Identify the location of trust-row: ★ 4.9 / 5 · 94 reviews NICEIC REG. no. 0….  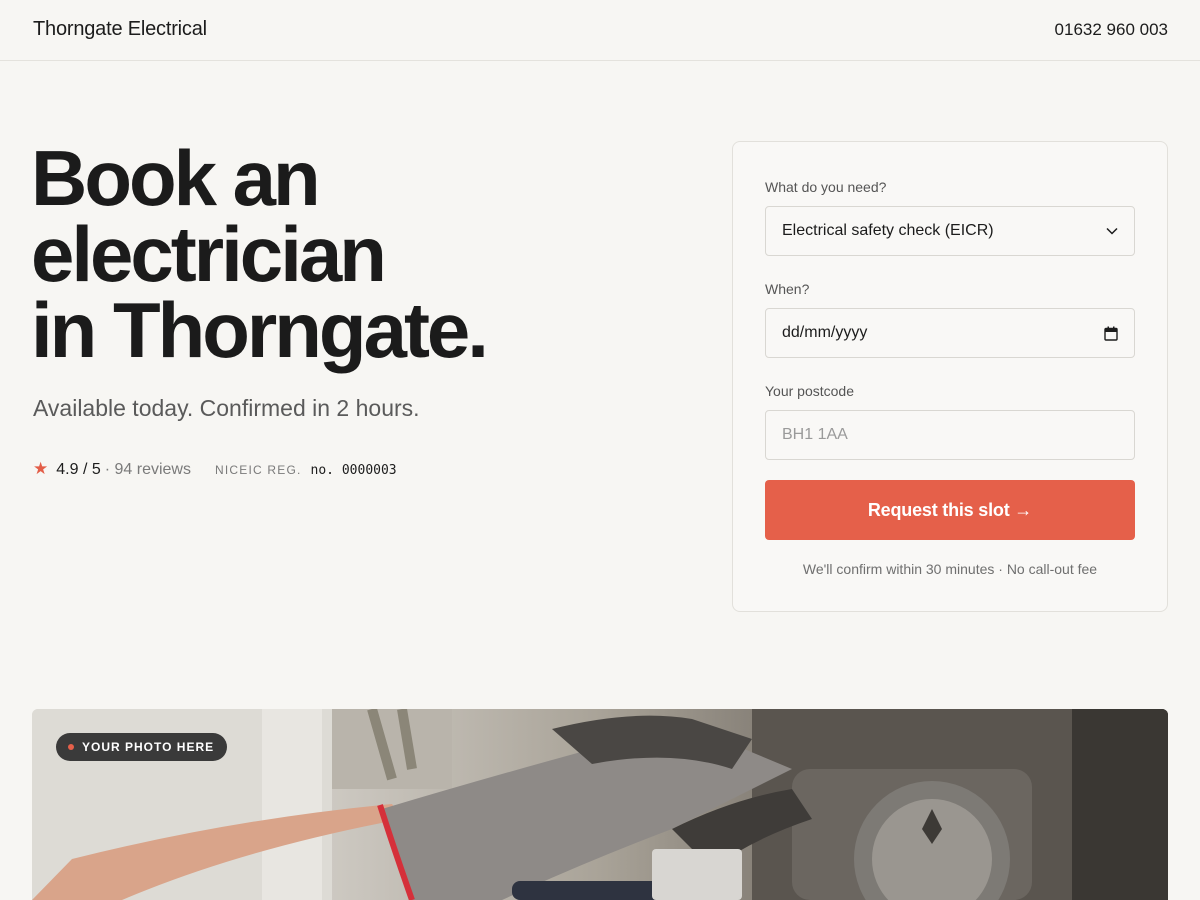
(215, 469).